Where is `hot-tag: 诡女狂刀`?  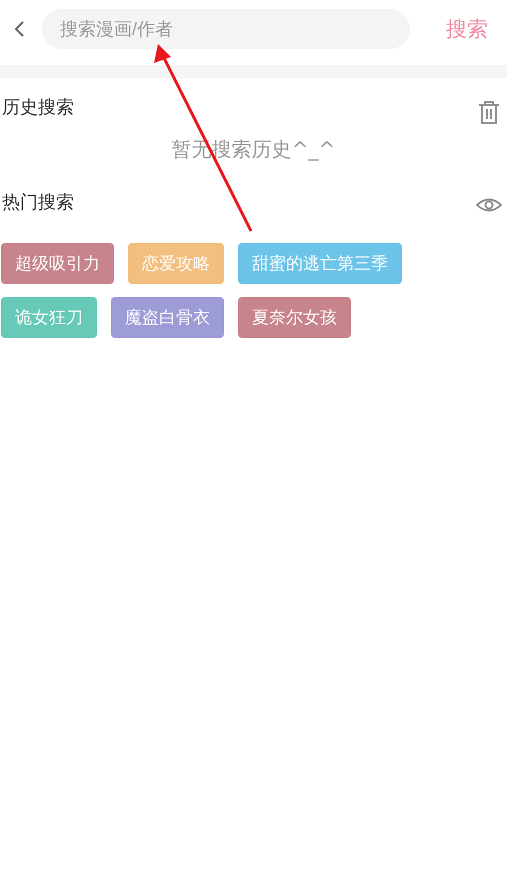
hot-tag: 诡女狂刀 is located at coordinates (49, 317).